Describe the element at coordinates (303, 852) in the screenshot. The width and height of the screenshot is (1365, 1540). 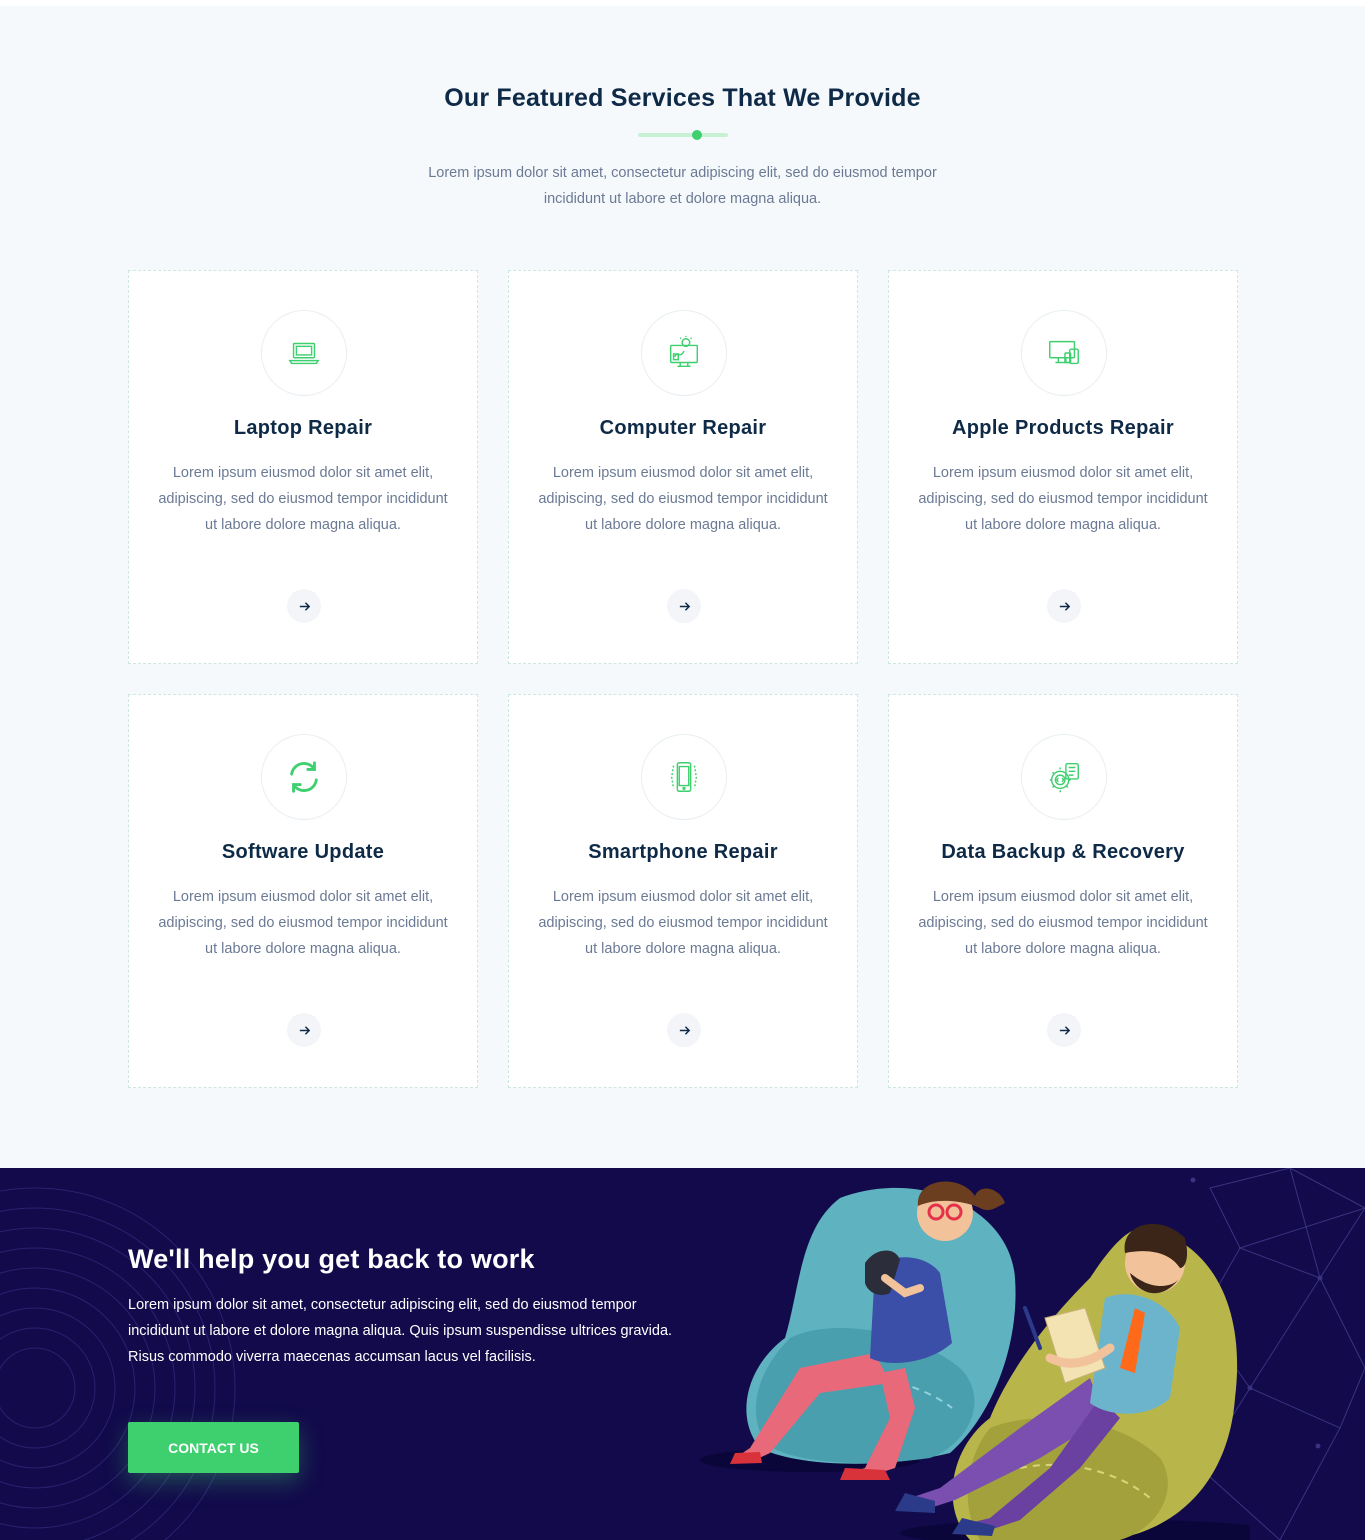
I see `card-title: Software Update` at that location.